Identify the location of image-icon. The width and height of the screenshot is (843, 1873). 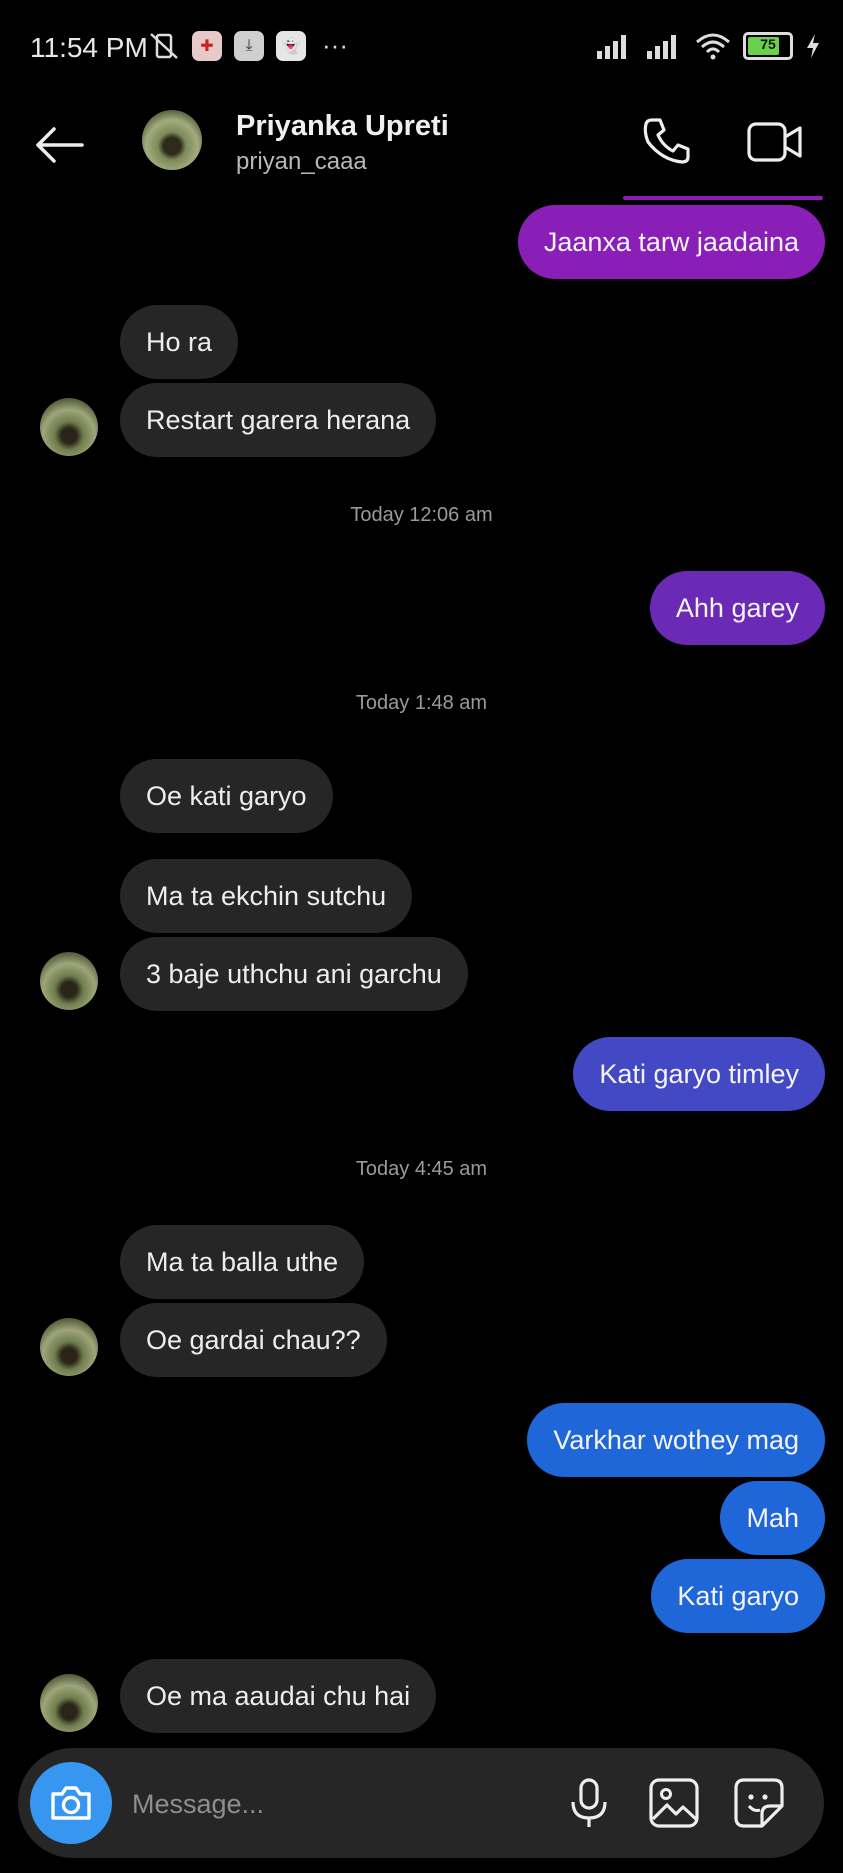
(674, 1803).